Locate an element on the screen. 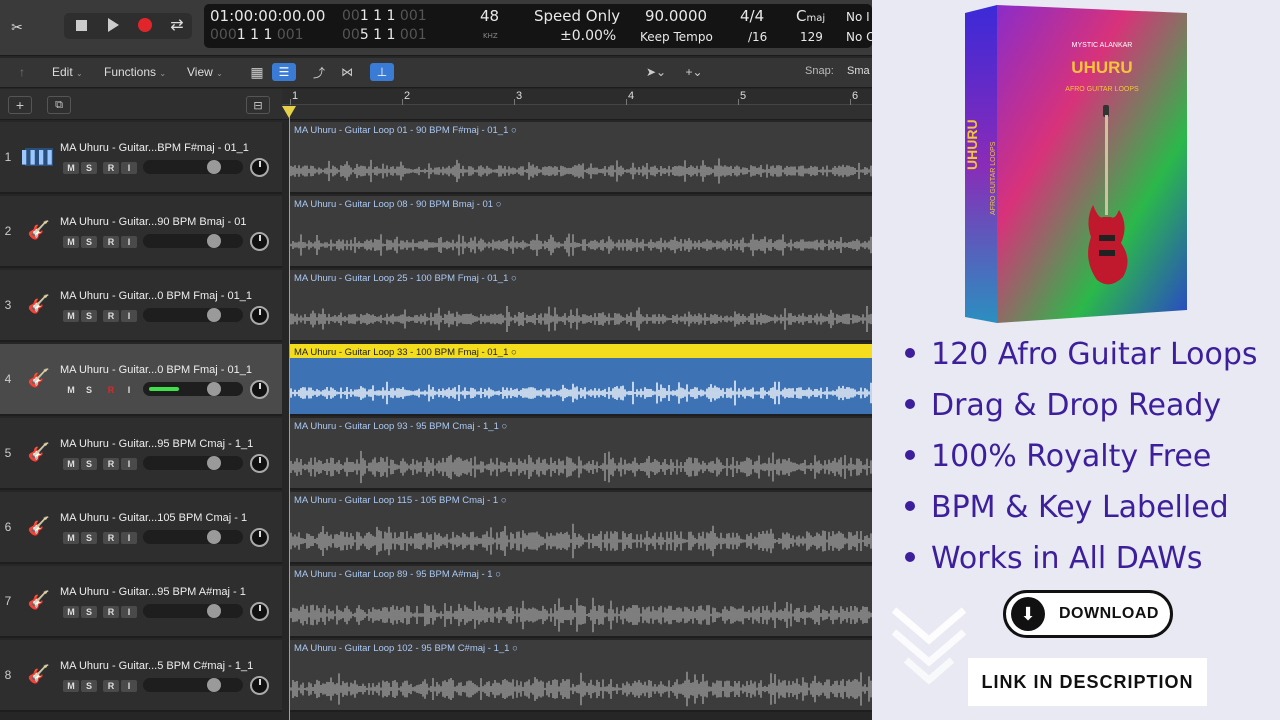 The width and height of the screenshot is (1280, 720). functions-menu: Functions ⌄ is located at coordinates (135, 72).